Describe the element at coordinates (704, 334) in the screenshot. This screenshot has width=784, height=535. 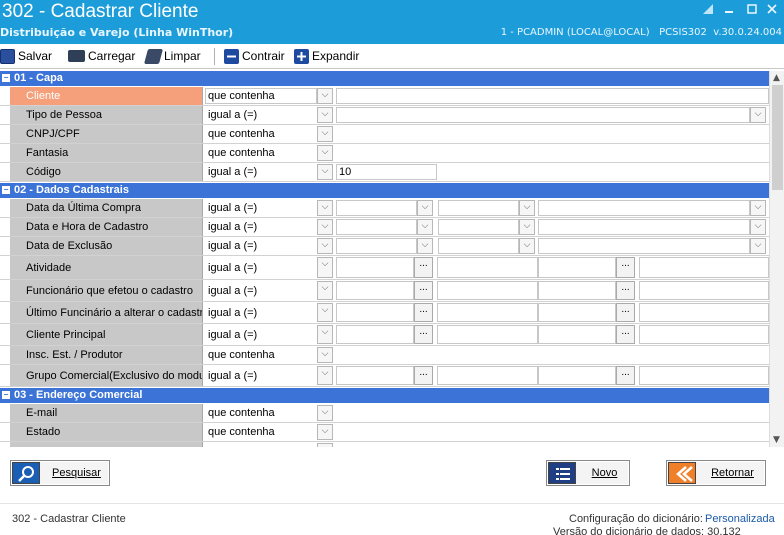
I see `value-to-desc-cliente-principal` at that location.